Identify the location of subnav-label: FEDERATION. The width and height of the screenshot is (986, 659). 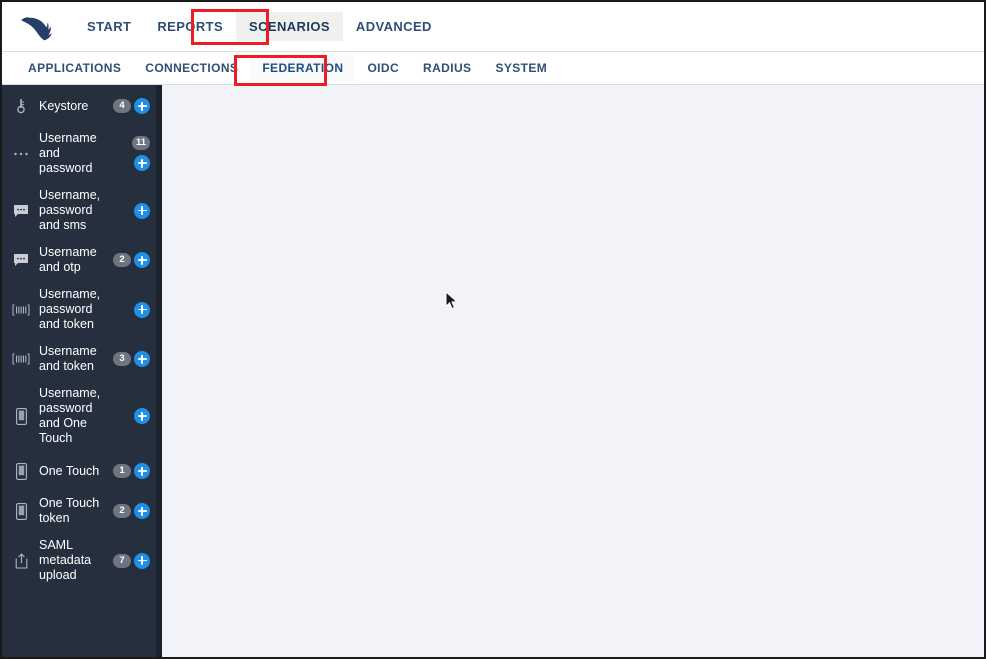
(303, 68).